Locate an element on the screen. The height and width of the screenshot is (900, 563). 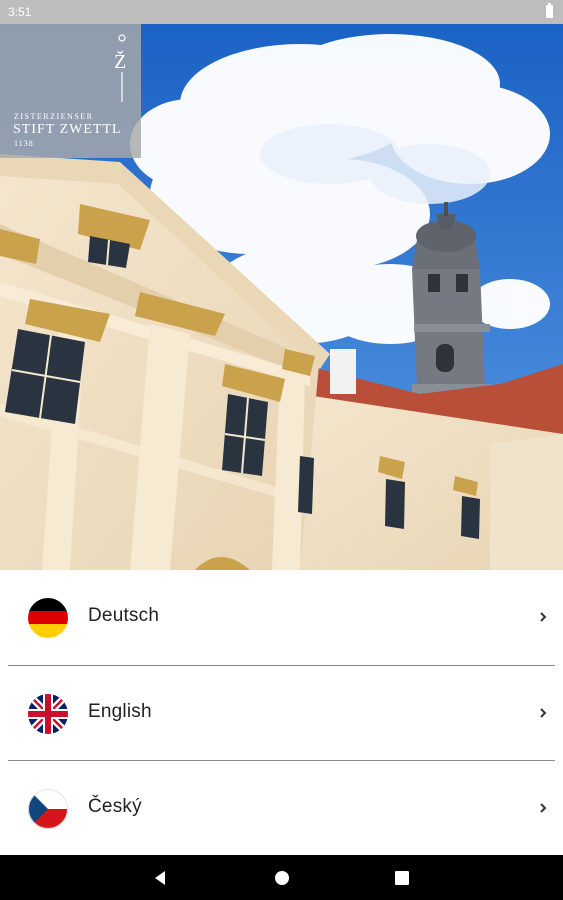
language-item-deutsch: Deutsch is located at coordinates (281, 617).